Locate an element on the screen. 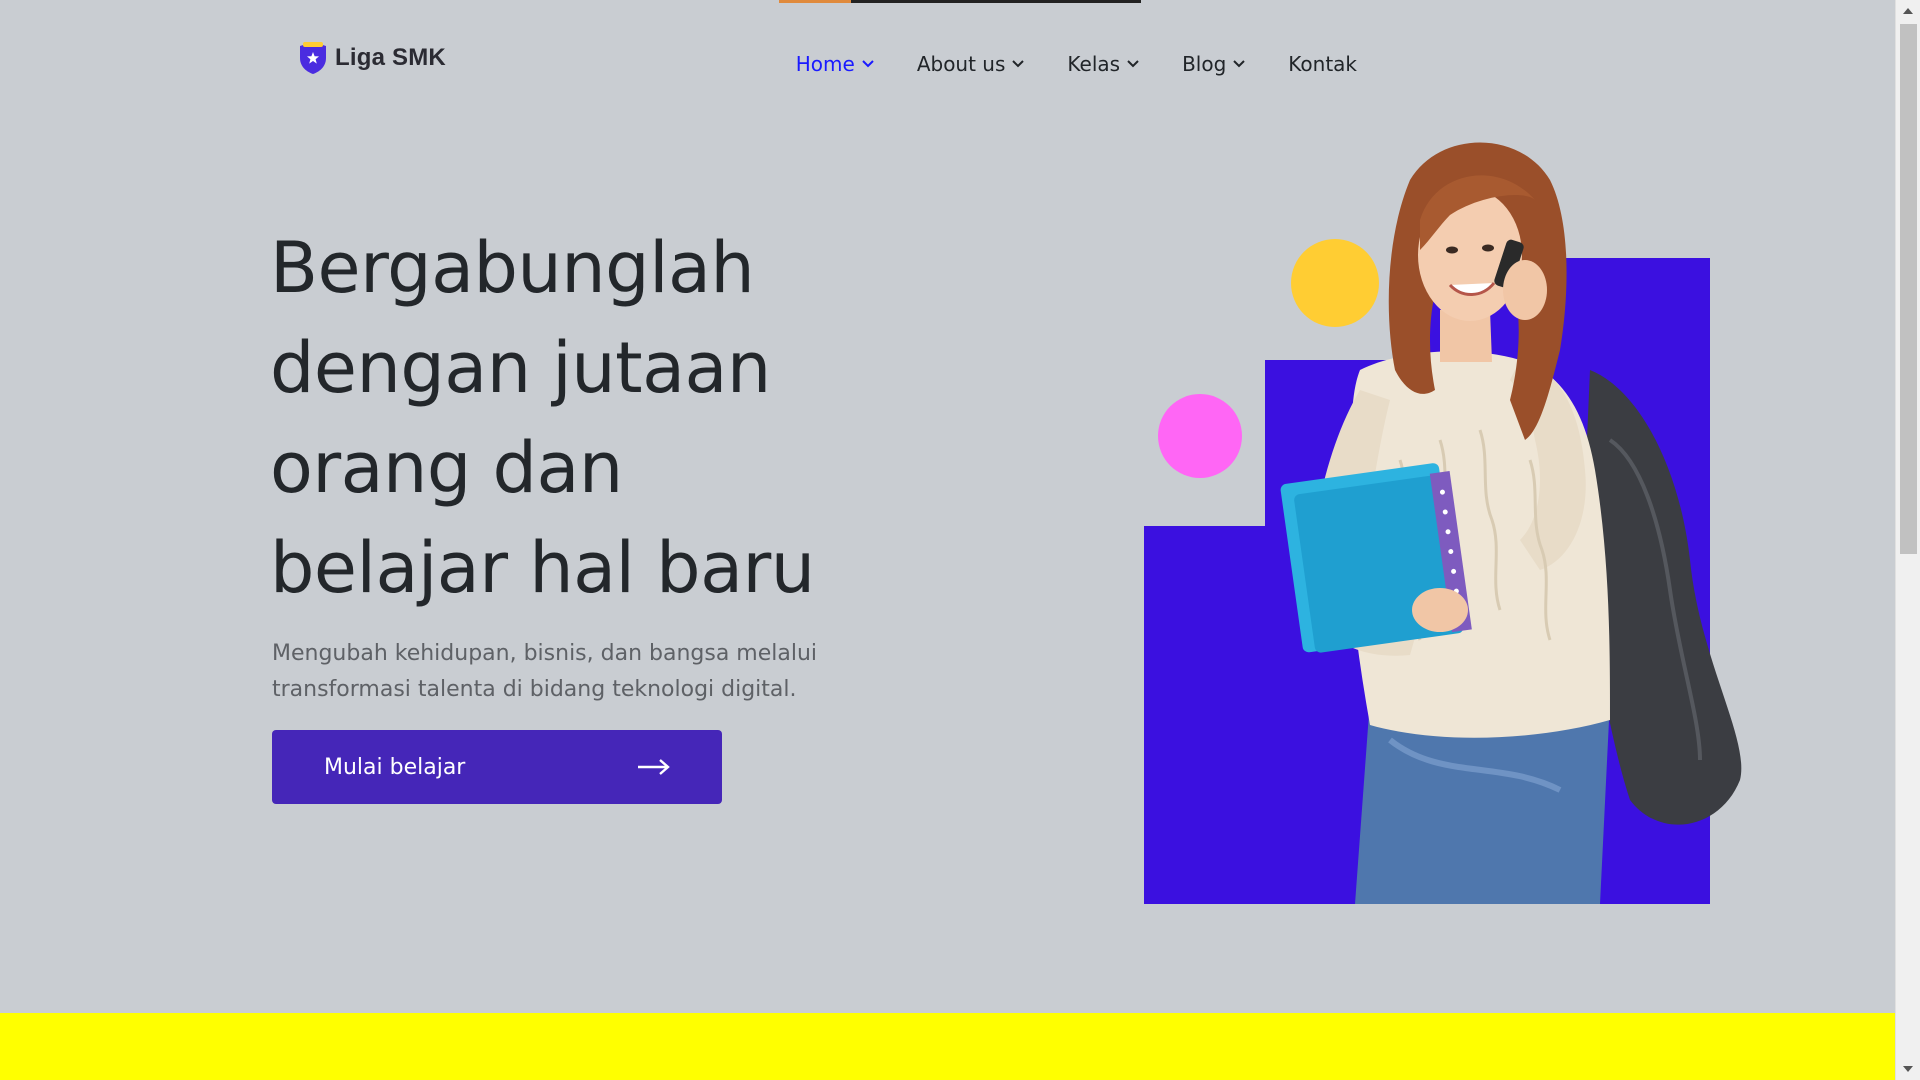  scroll-up-icon is located at coordinates (1908, 11).